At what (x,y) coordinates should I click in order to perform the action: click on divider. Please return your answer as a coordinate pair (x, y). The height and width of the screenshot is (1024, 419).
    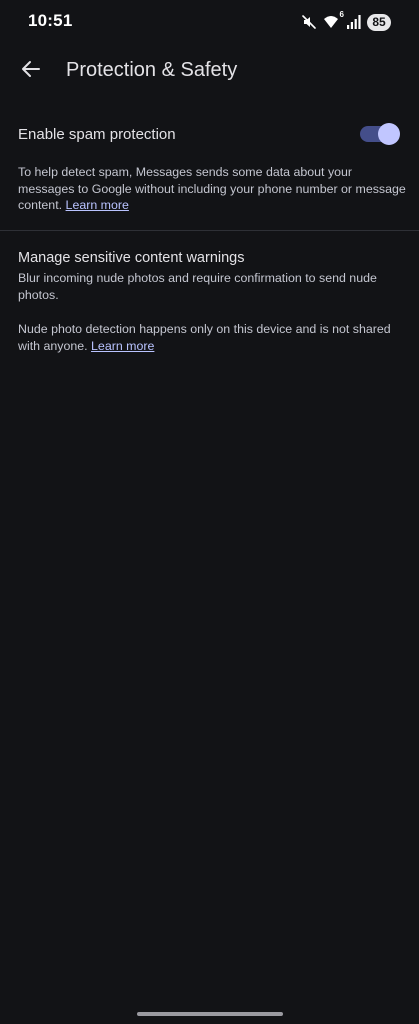
    Looking at the image, I should click on (209, 230).